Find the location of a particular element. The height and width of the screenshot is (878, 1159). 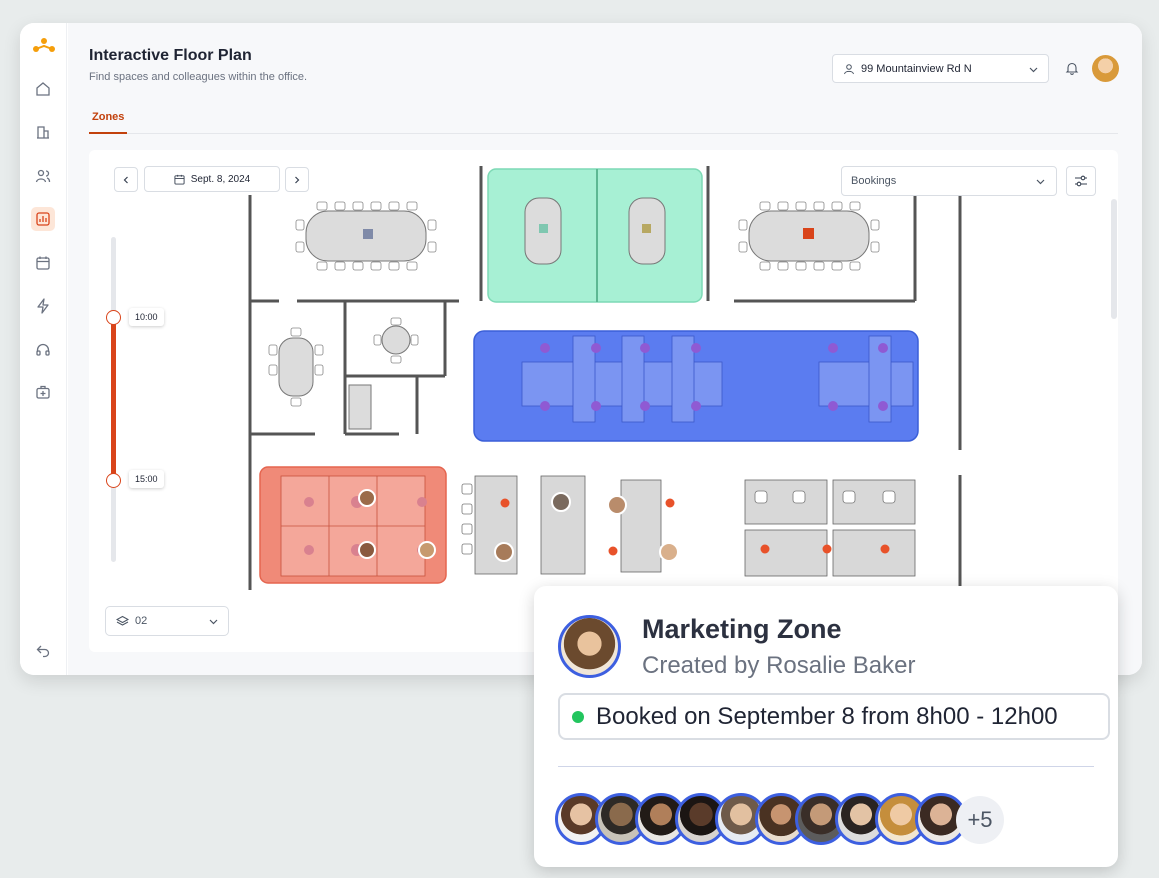

time-slider-range is located at coordinates (113, 398).